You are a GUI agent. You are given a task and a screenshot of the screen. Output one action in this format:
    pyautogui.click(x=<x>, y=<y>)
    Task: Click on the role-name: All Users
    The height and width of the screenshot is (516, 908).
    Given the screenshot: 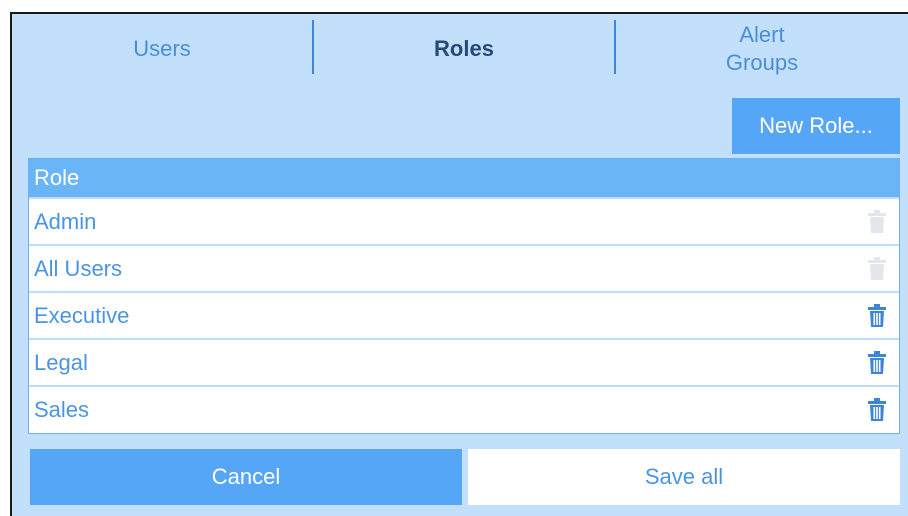 What is the action you would take?
    pyautogui.click(x=78, y=268)
    